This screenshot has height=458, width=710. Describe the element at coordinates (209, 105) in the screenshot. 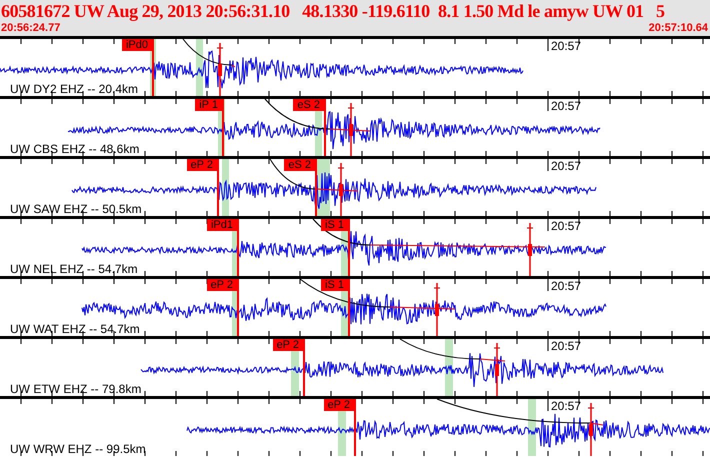

I see `pick-label: iP 1` at that location.